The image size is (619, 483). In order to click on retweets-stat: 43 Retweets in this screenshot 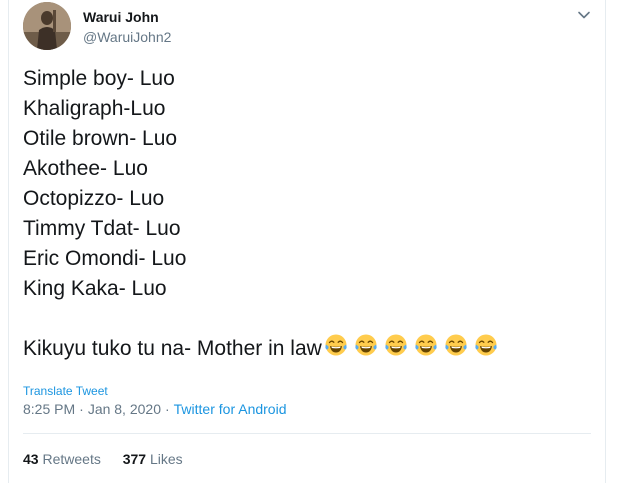, I will do `click(62, 459)`.